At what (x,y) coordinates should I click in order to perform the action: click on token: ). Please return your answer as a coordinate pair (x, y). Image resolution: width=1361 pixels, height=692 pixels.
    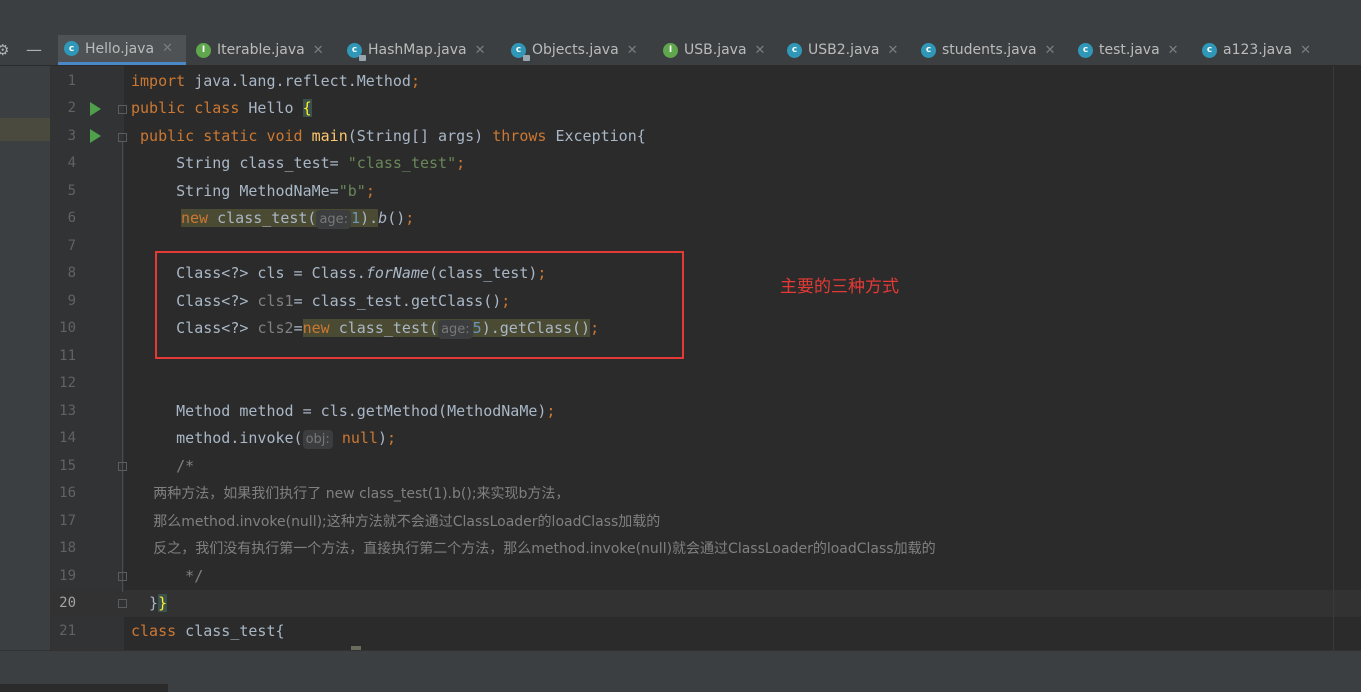
    Looking at the image, I should click on (382, 438).